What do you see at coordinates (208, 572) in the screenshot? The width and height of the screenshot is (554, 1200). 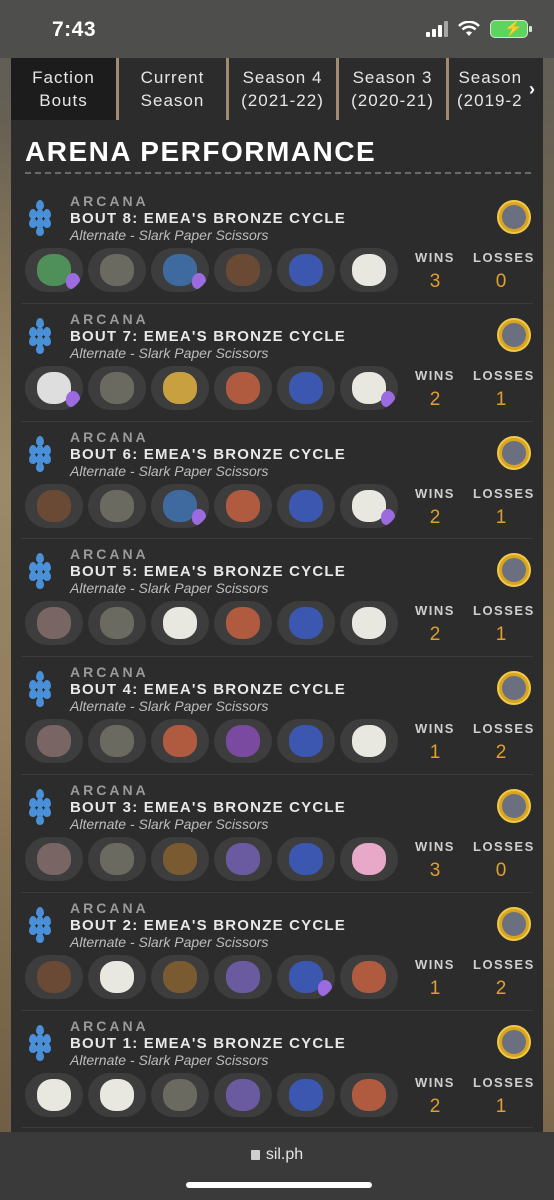 I see `bout-name: BOUT 5: EMEA'S BRONZE CYCLE` at bounding box center [208, 572].